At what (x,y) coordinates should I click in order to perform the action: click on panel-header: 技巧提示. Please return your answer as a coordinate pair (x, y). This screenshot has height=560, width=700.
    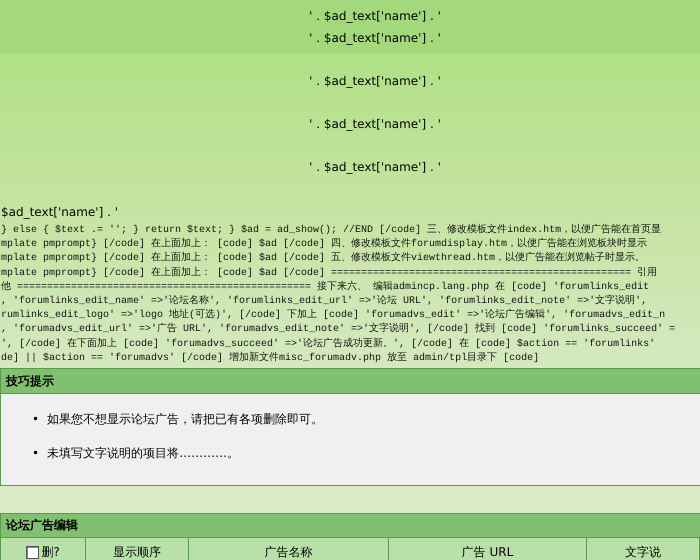
    Looking at the image, I should click on (350, 381).